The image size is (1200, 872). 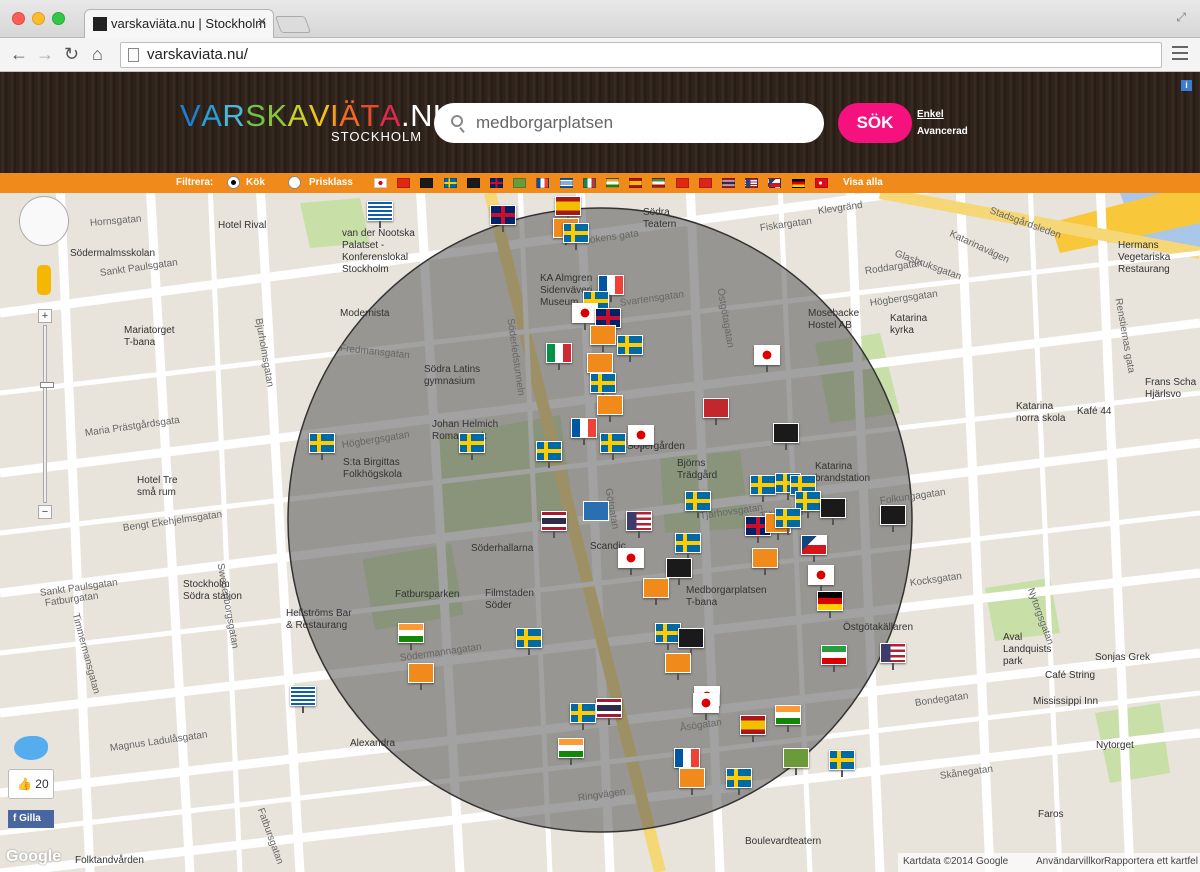 What do you see at coordinates (830, 604) in the screenshot?
I see `restaurant-pin-germany` at bounding box center [830, 604].